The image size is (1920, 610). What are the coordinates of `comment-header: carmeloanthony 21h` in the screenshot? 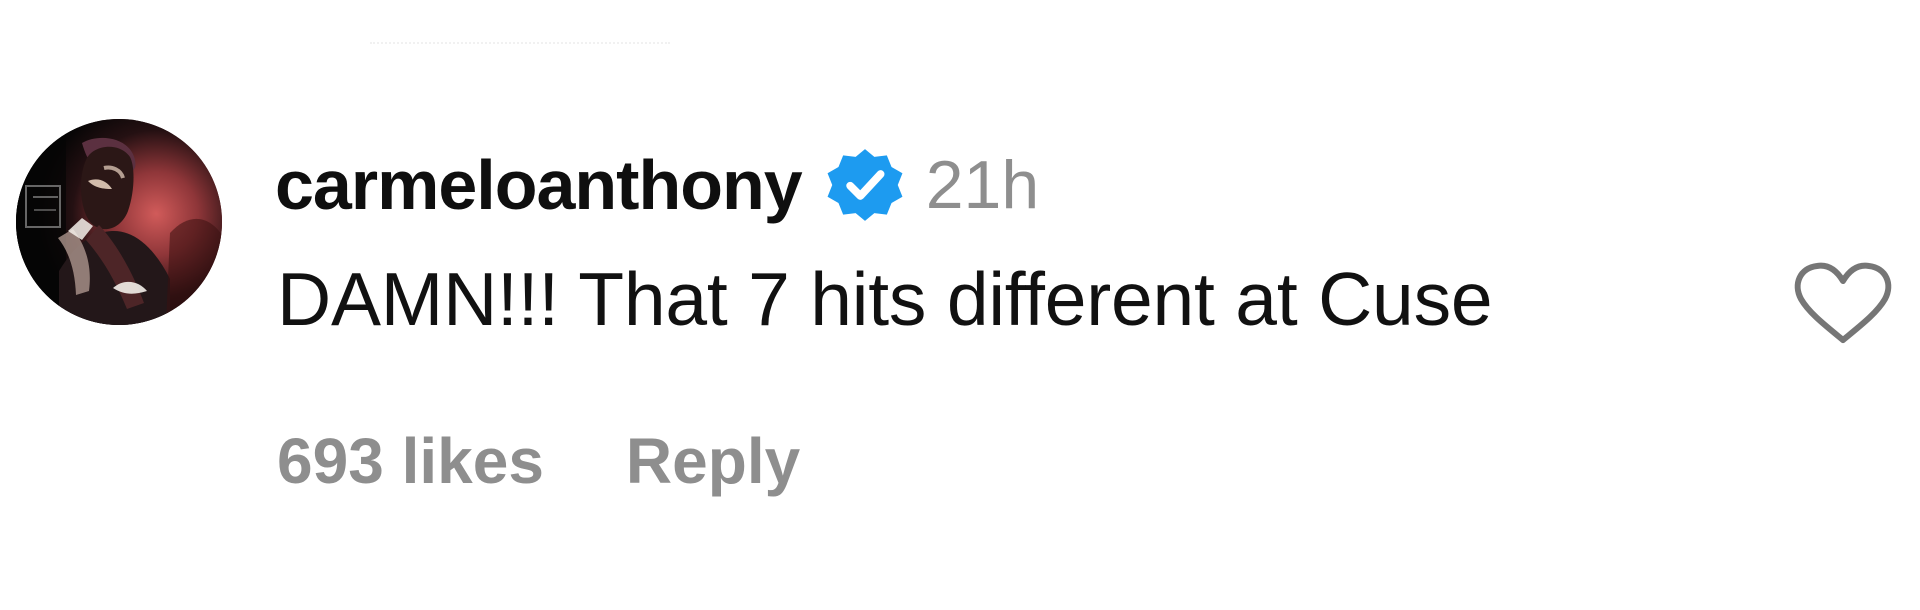 It's located at (657, 185).